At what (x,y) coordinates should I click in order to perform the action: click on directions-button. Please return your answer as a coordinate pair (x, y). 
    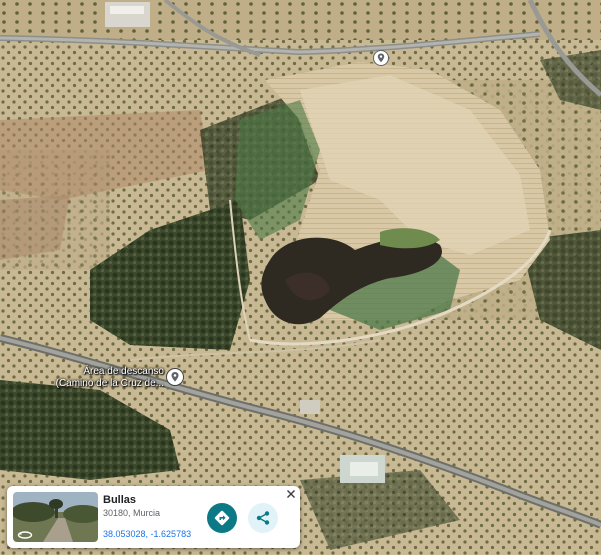
    Looking at the image, I should click on (222, 518).